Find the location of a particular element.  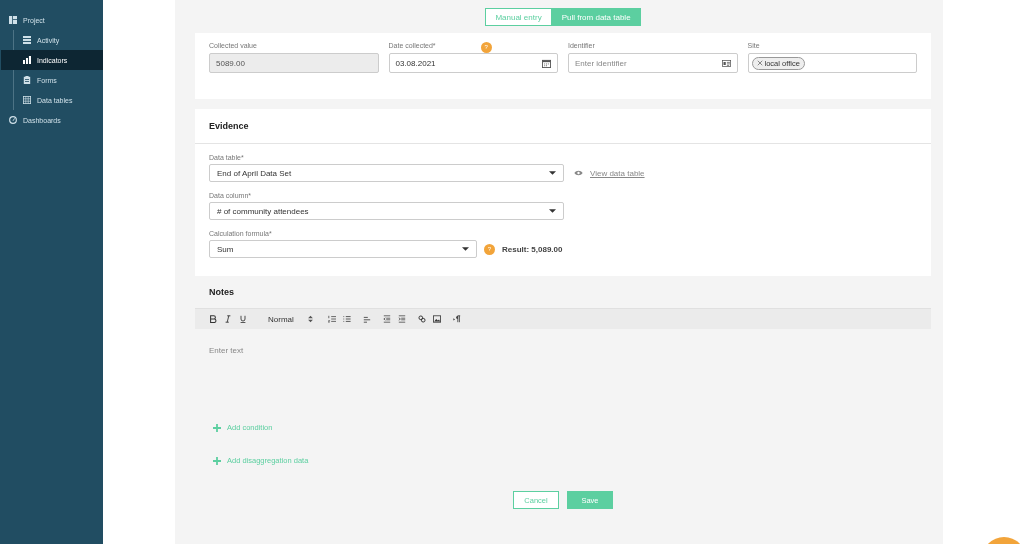

gauge-icon is located at coordinates (13, 120).